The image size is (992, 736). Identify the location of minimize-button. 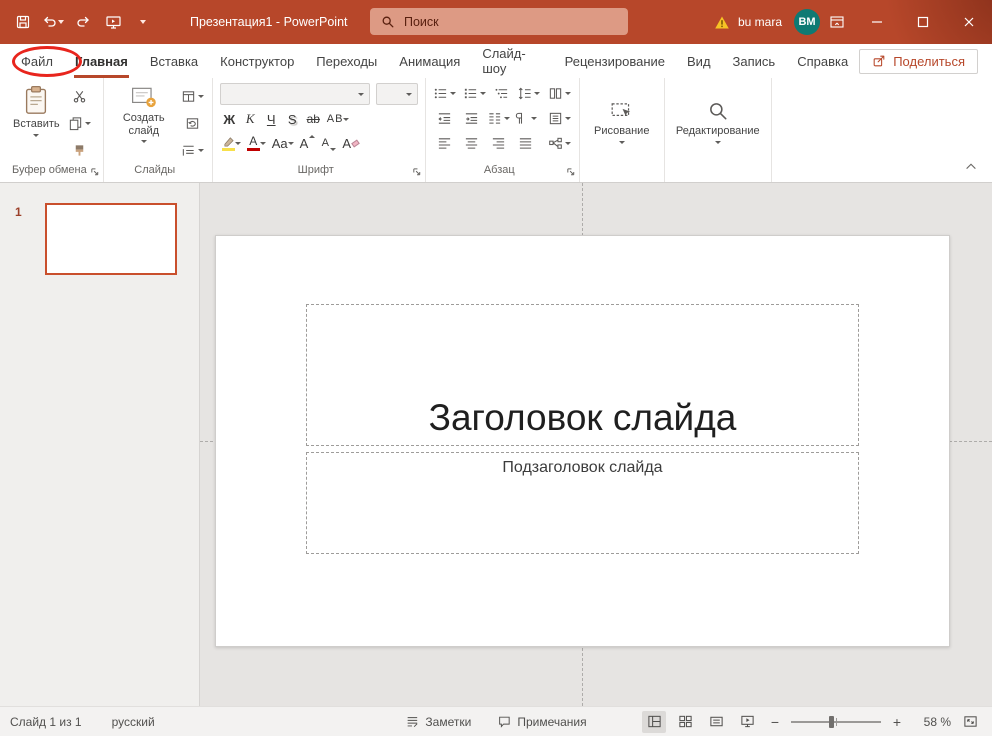
(877, 22).